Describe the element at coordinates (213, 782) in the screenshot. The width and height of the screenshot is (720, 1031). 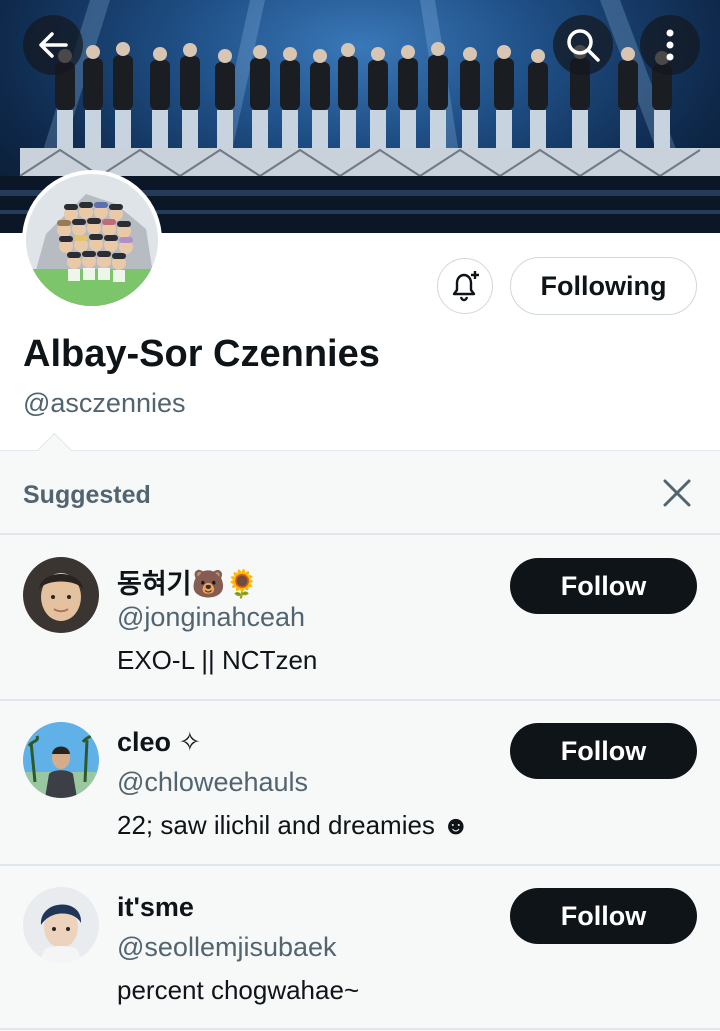
I see `suggested-handle-2: @chloweehauls` at that location.